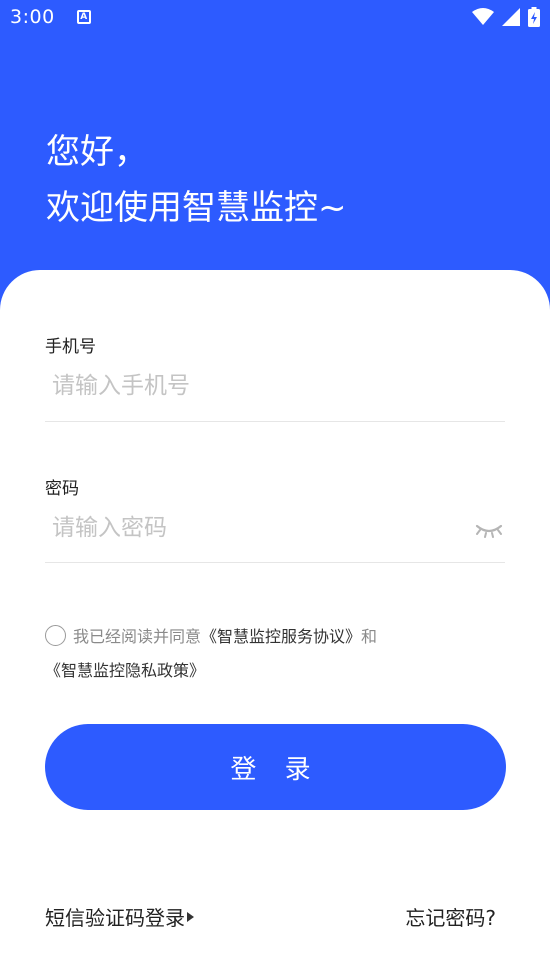 The width and height of the screenshot is (550, 978). What do you see at coordinates (196, 208) in the screenshot?
I see `welcome-line: 欢迎使用智慧监控~` at bounding box center [196, 208].